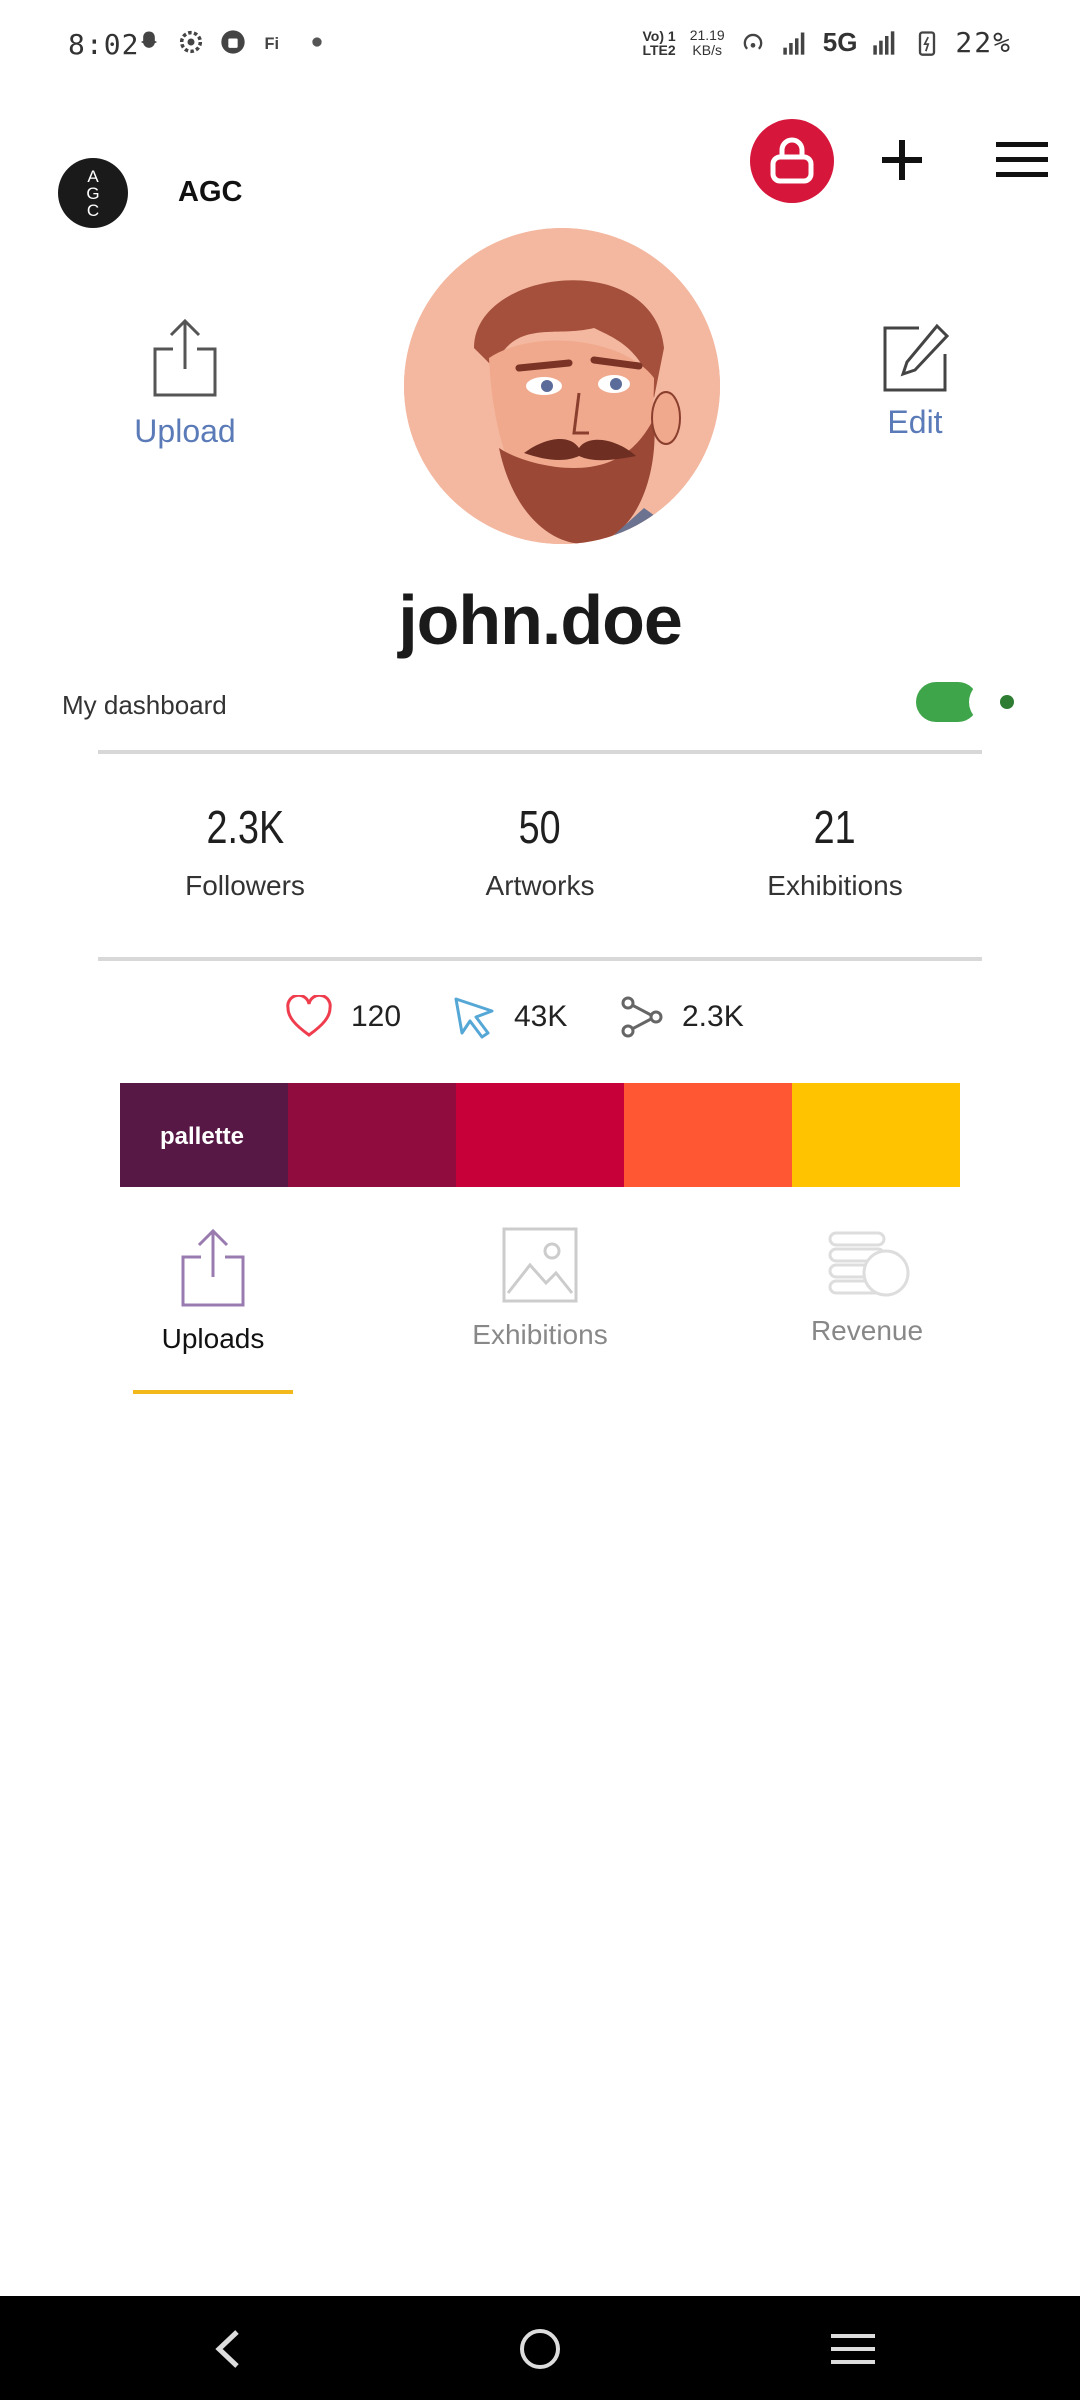  I want to click on hotspot-icon, so click(753, 41).